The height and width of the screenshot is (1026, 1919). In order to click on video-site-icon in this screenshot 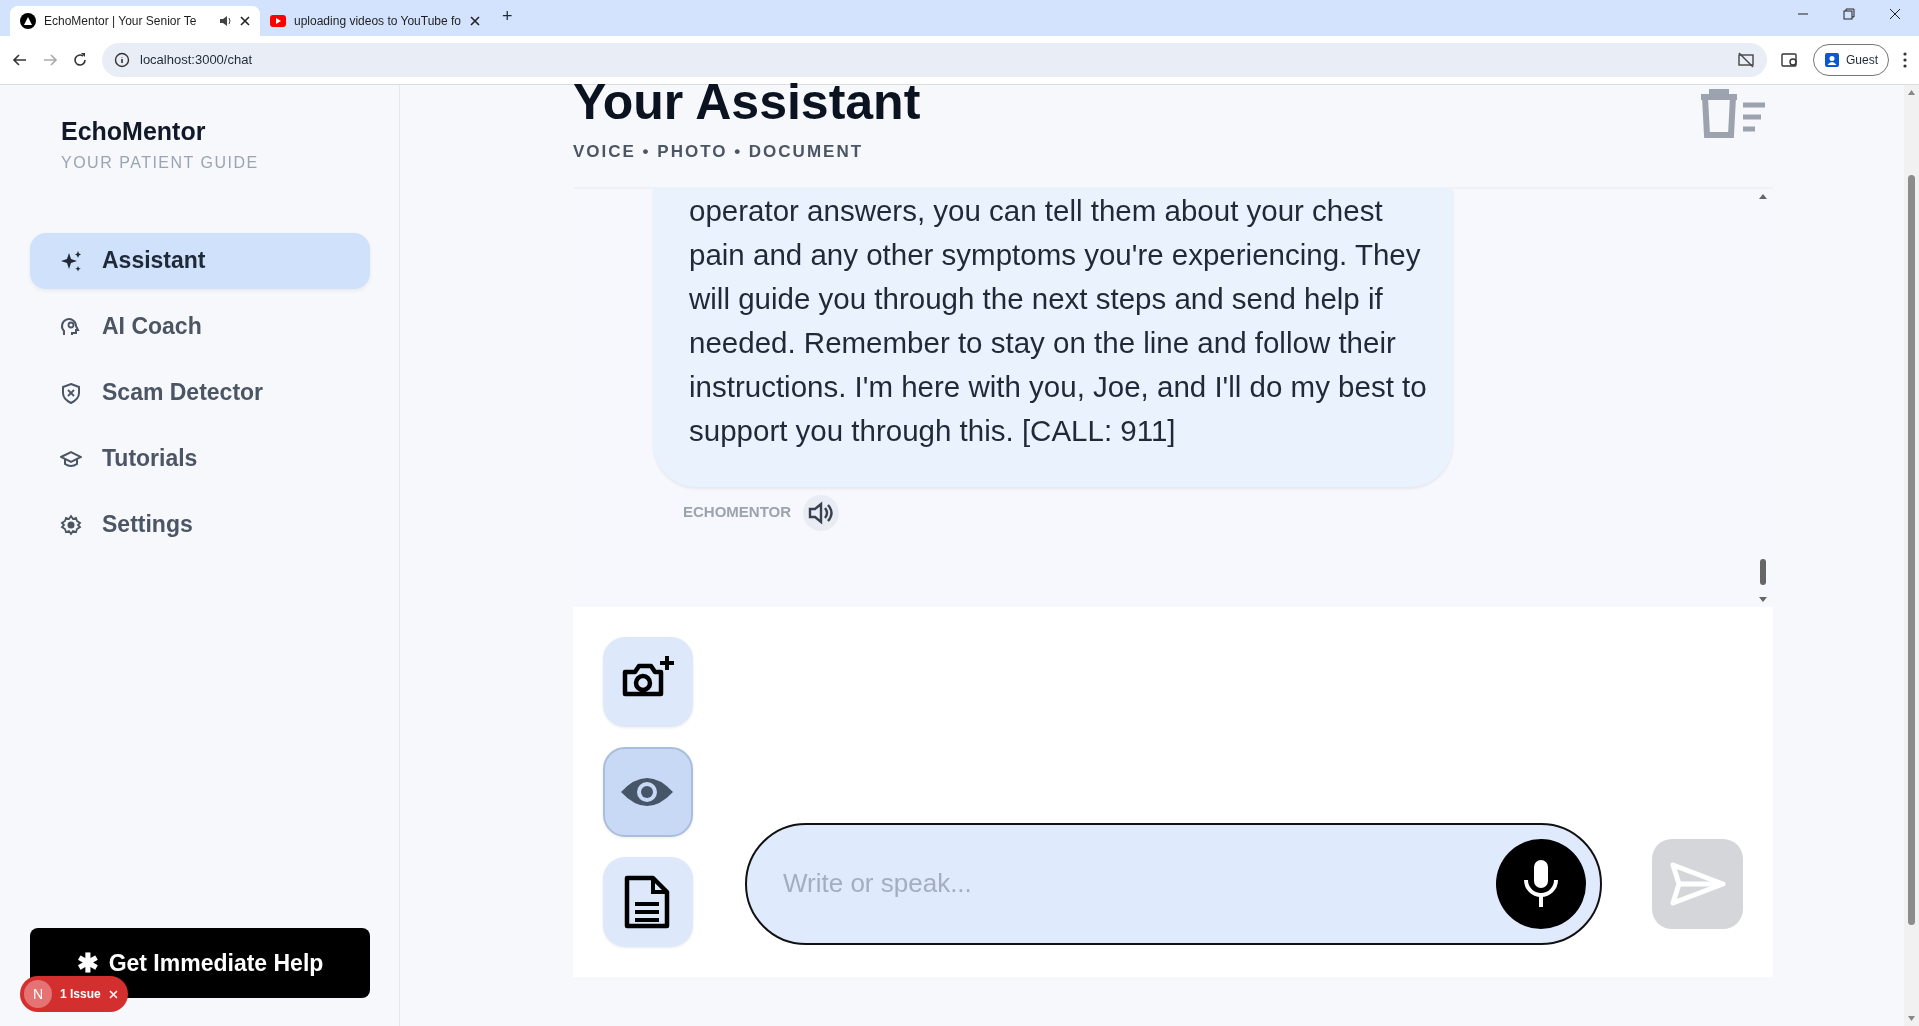, I will do `click(278, 21)`.